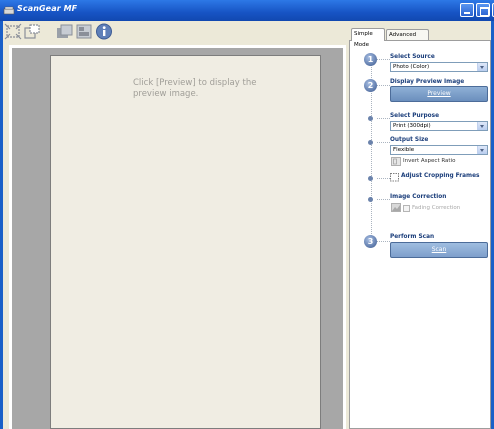 The width and height of the screenshot is (494, 429). Describe the element at coordinates (412, 57) in the screenshot. I see `select-source-label: Select Source` at that location.